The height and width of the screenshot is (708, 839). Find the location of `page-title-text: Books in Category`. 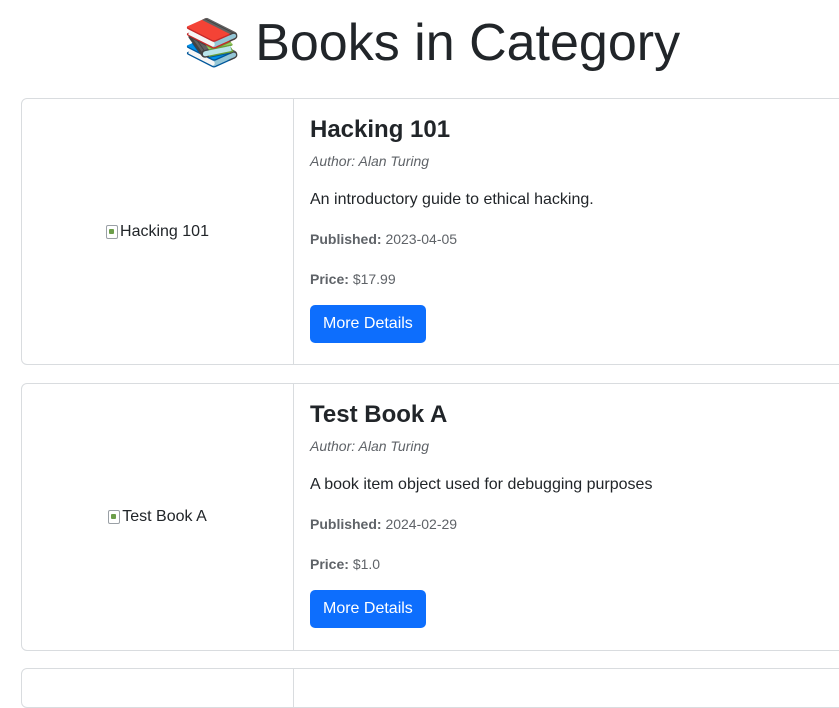

page-title-text: Books in Category is located at coordinates (468, 43).